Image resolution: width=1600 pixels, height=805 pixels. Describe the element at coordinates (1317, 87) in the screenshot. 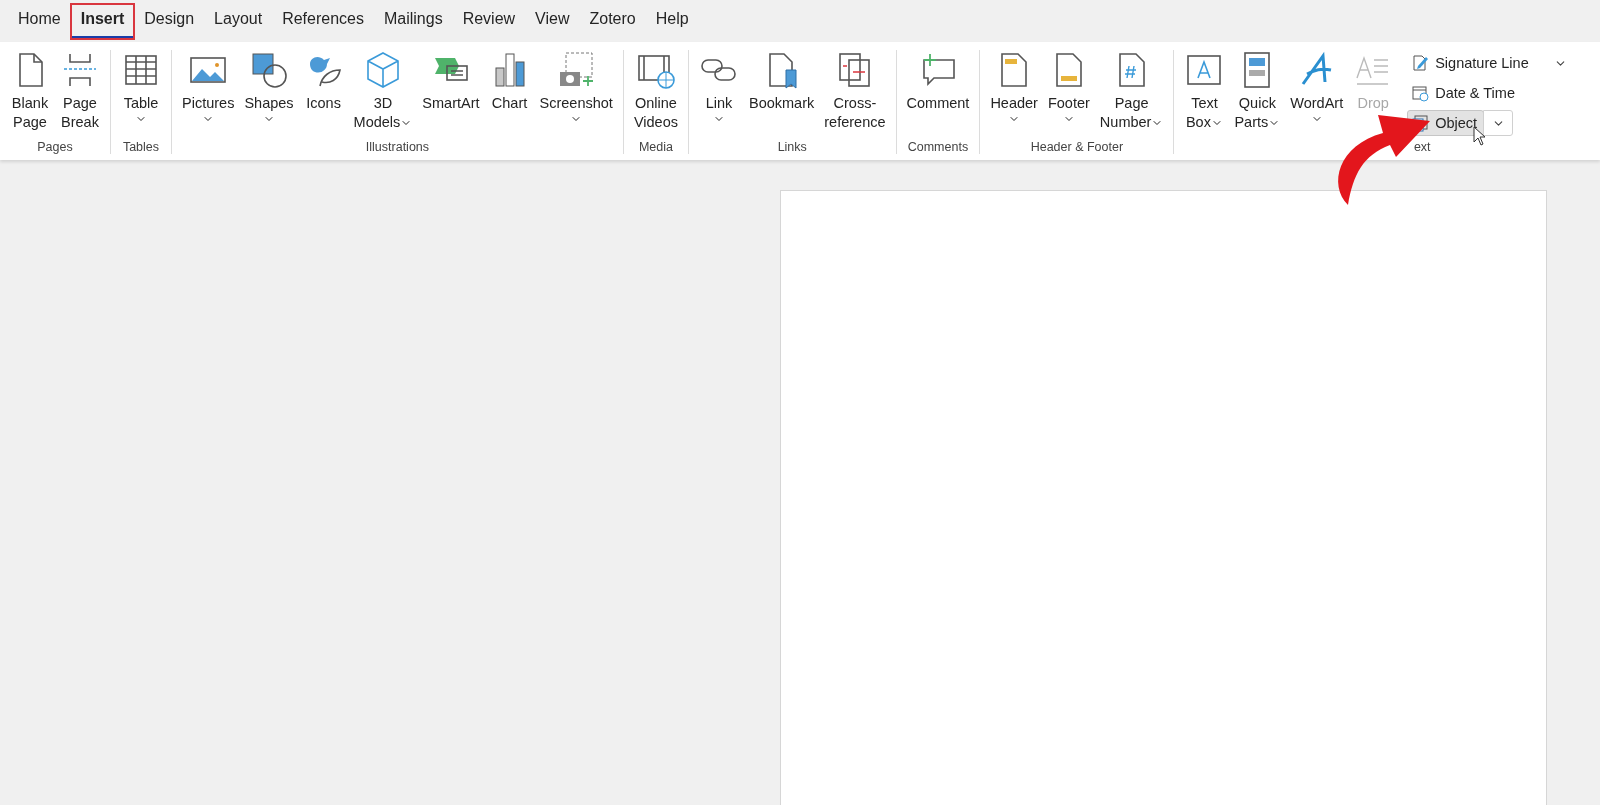

I see `ribbon-button: WordArt` at that location.